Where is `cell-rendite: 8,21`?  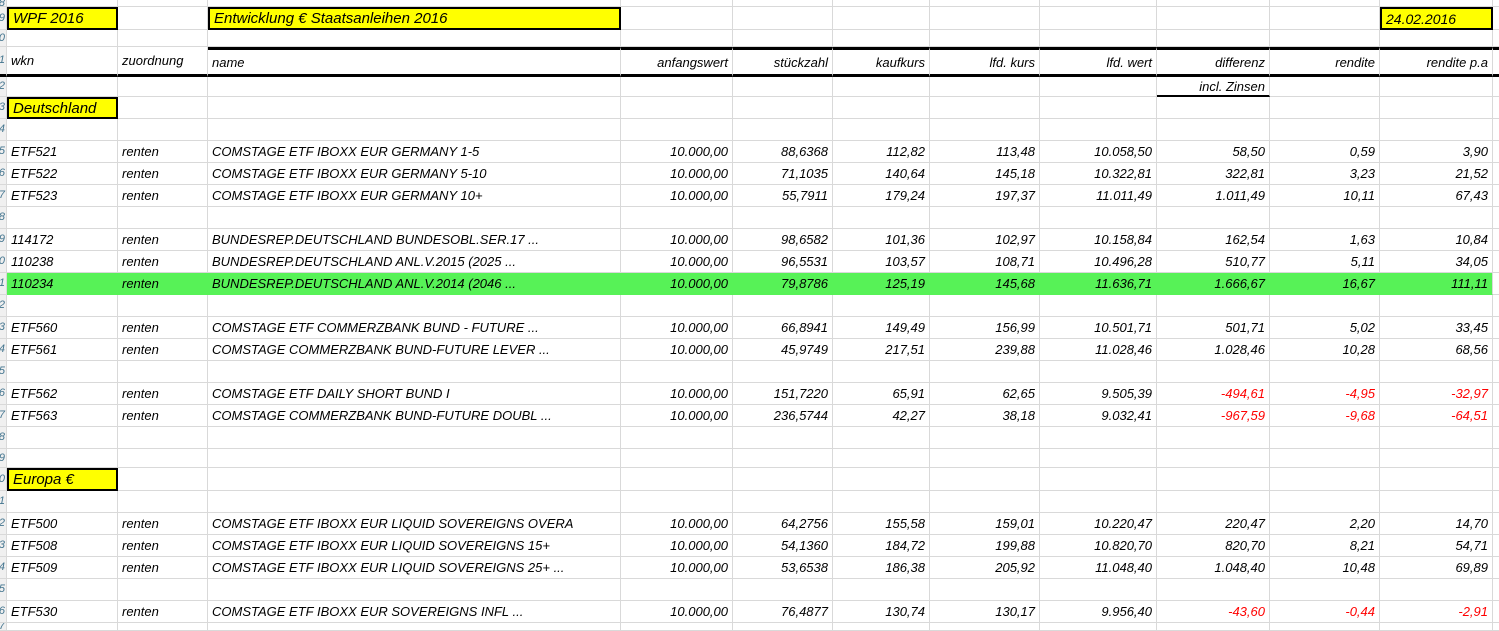 cell-rendite: 8,21 is located at coordinates (1325, 546).